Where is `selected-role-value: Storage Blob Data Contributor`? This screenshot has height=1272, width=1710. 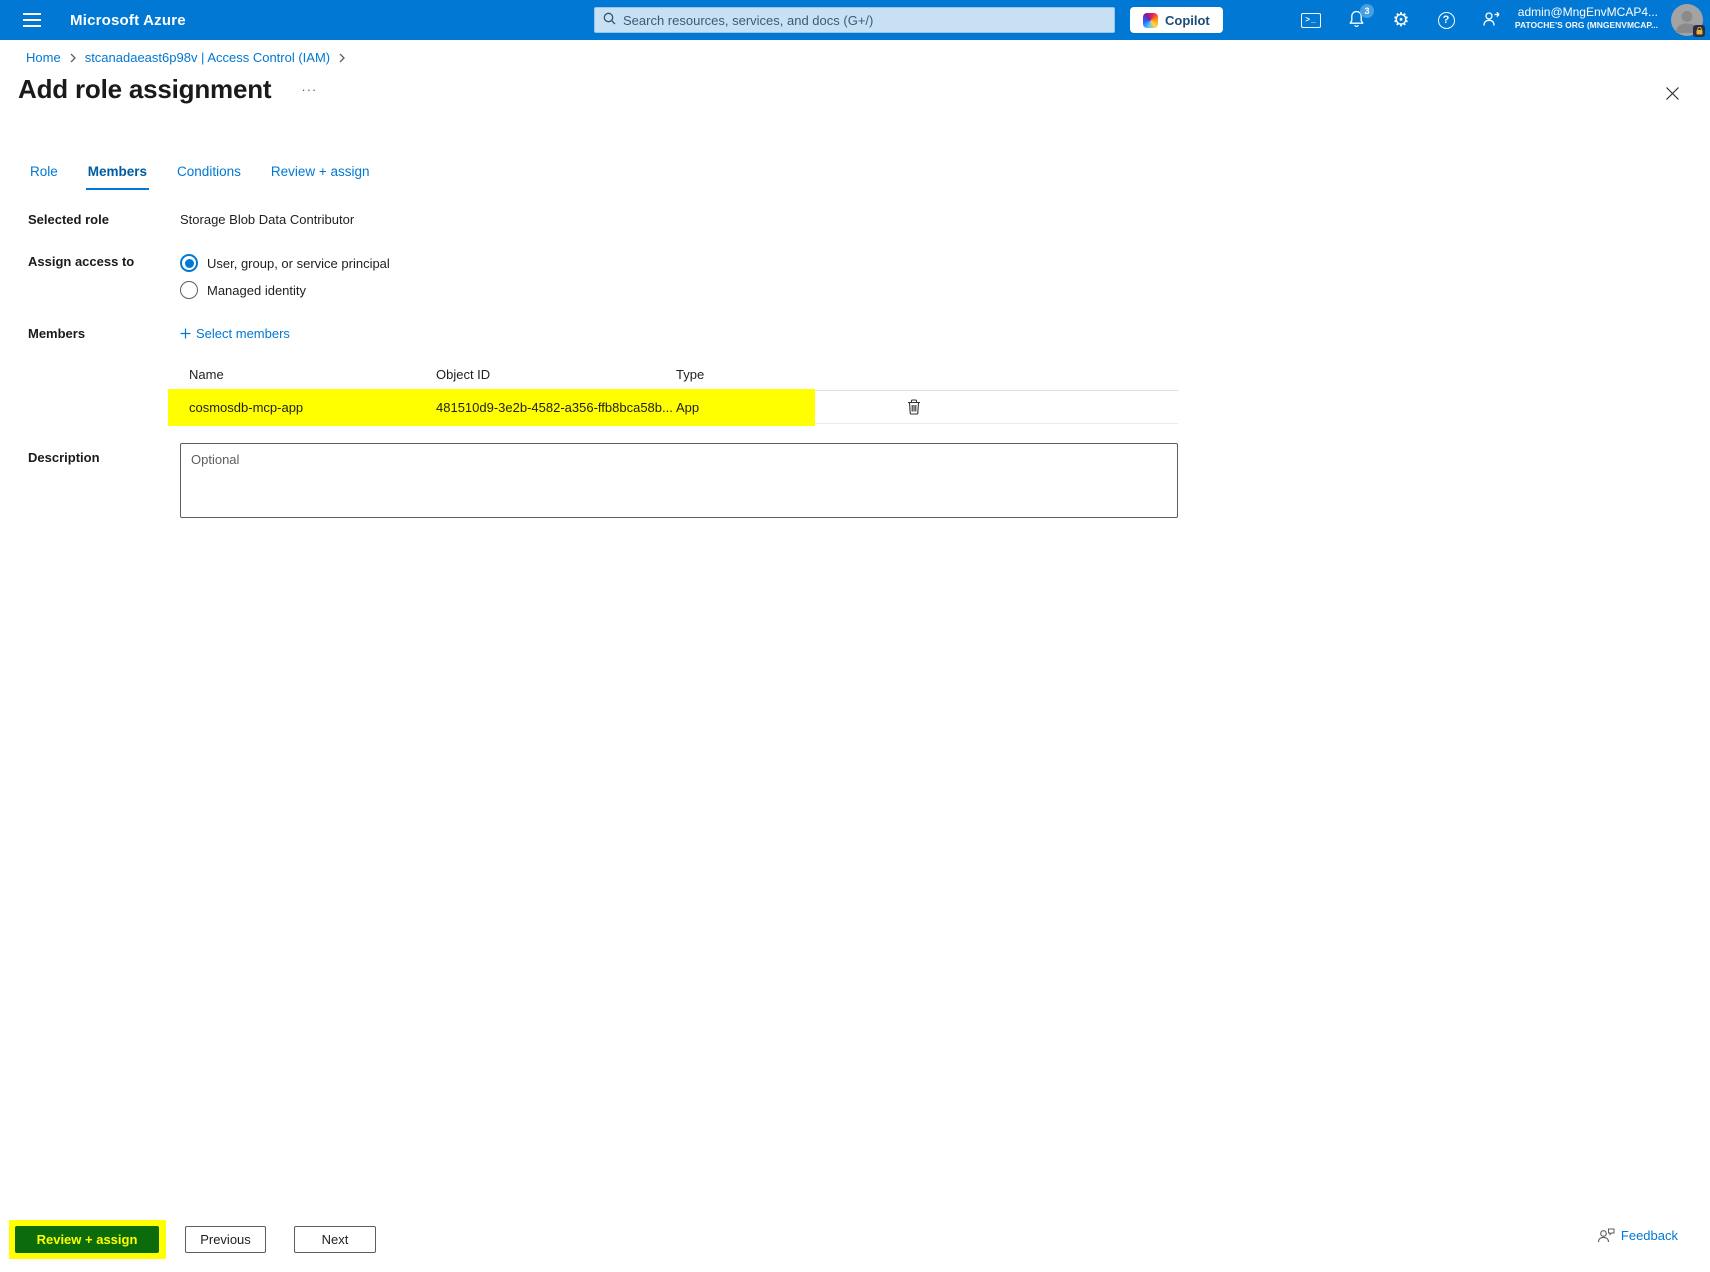 selected-role-value: Storage Blob Data Contributor is located at coordinates (267, 219).